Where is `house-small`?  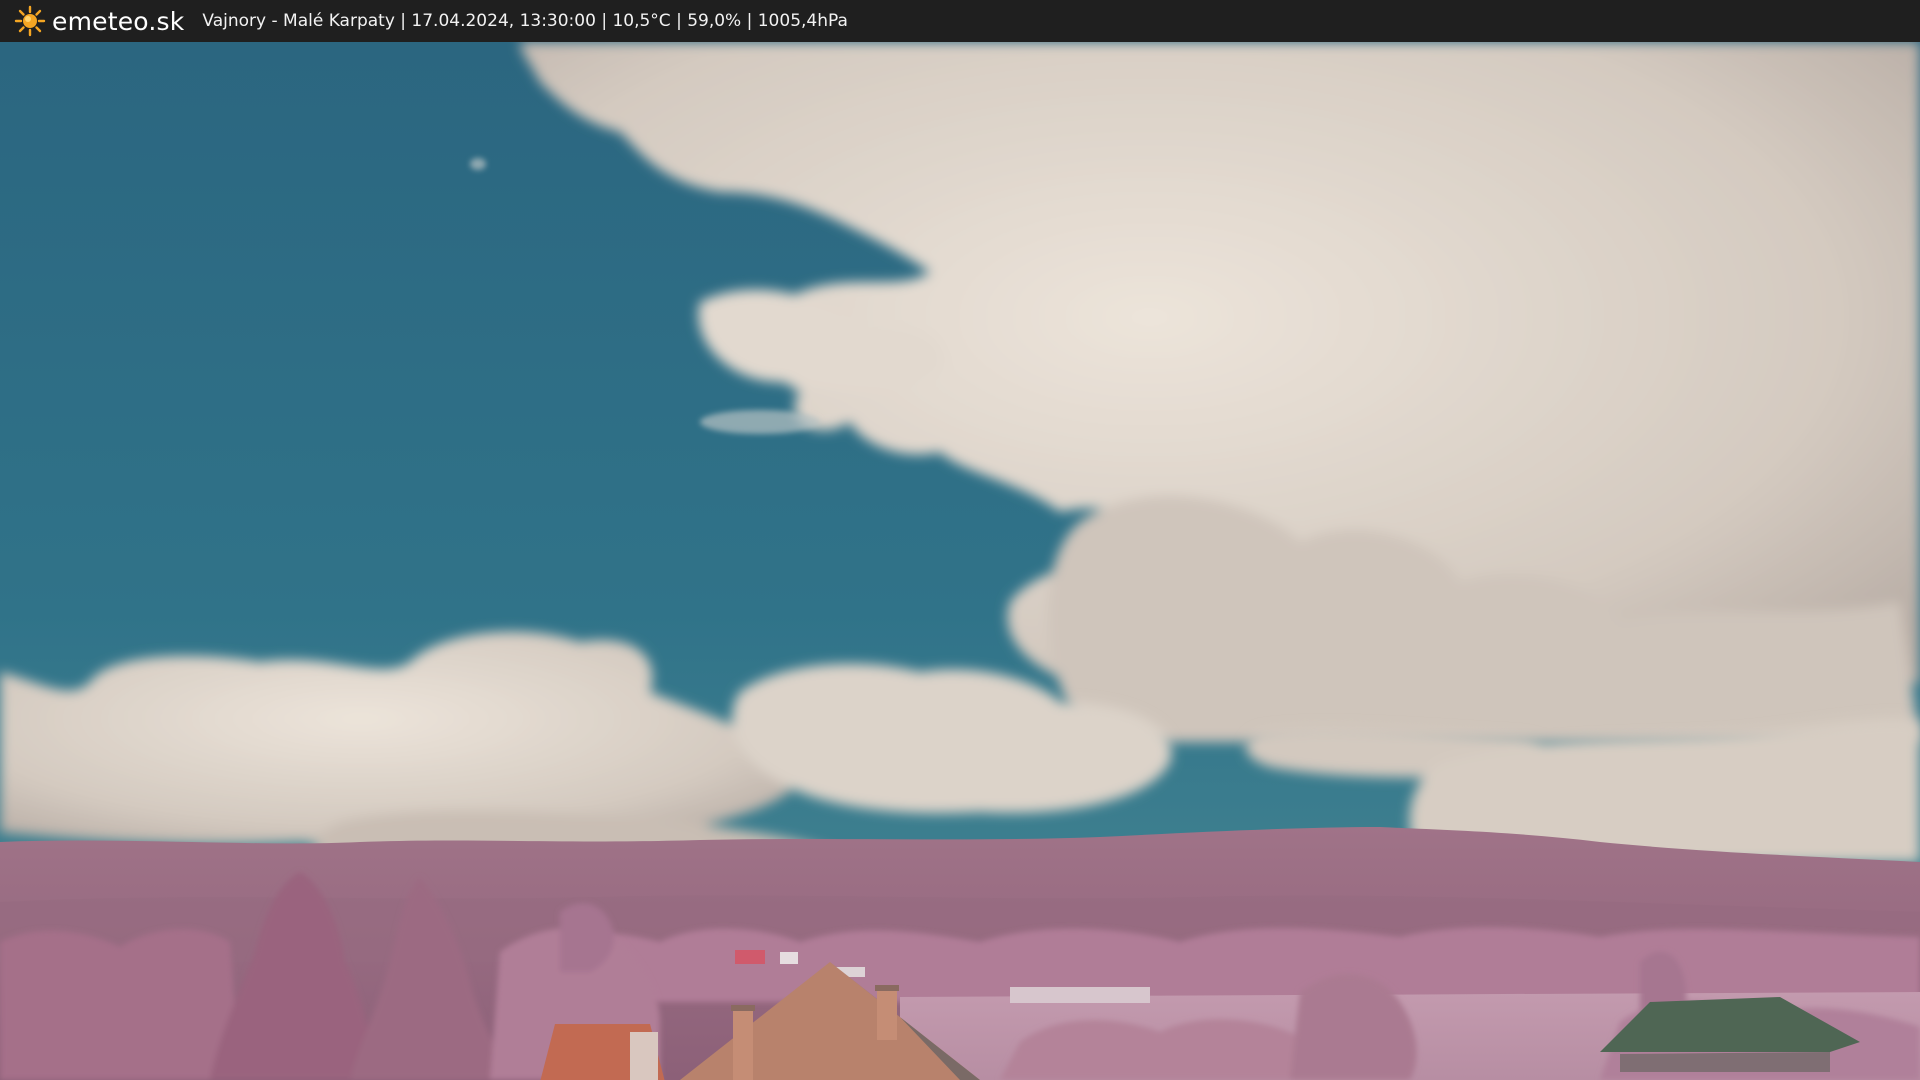 house-small is located at coordinates (602, 1052).